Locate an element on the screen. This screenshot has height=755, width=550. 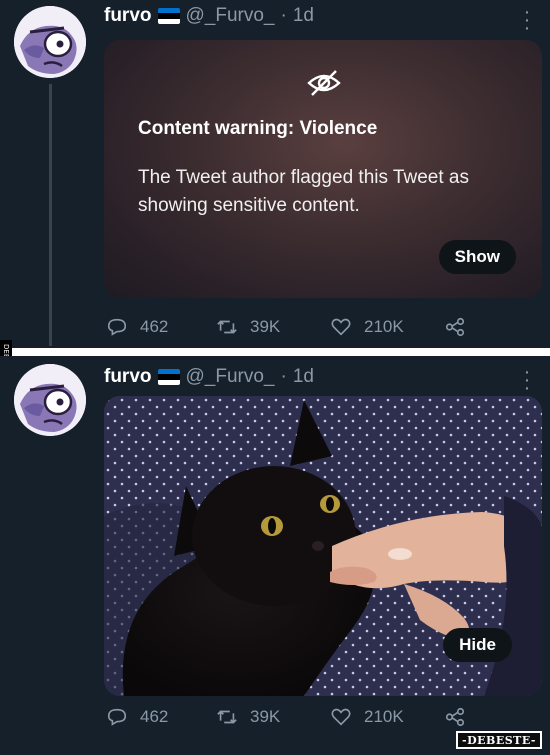
show-button: Show is located at coordinates (477, 257).